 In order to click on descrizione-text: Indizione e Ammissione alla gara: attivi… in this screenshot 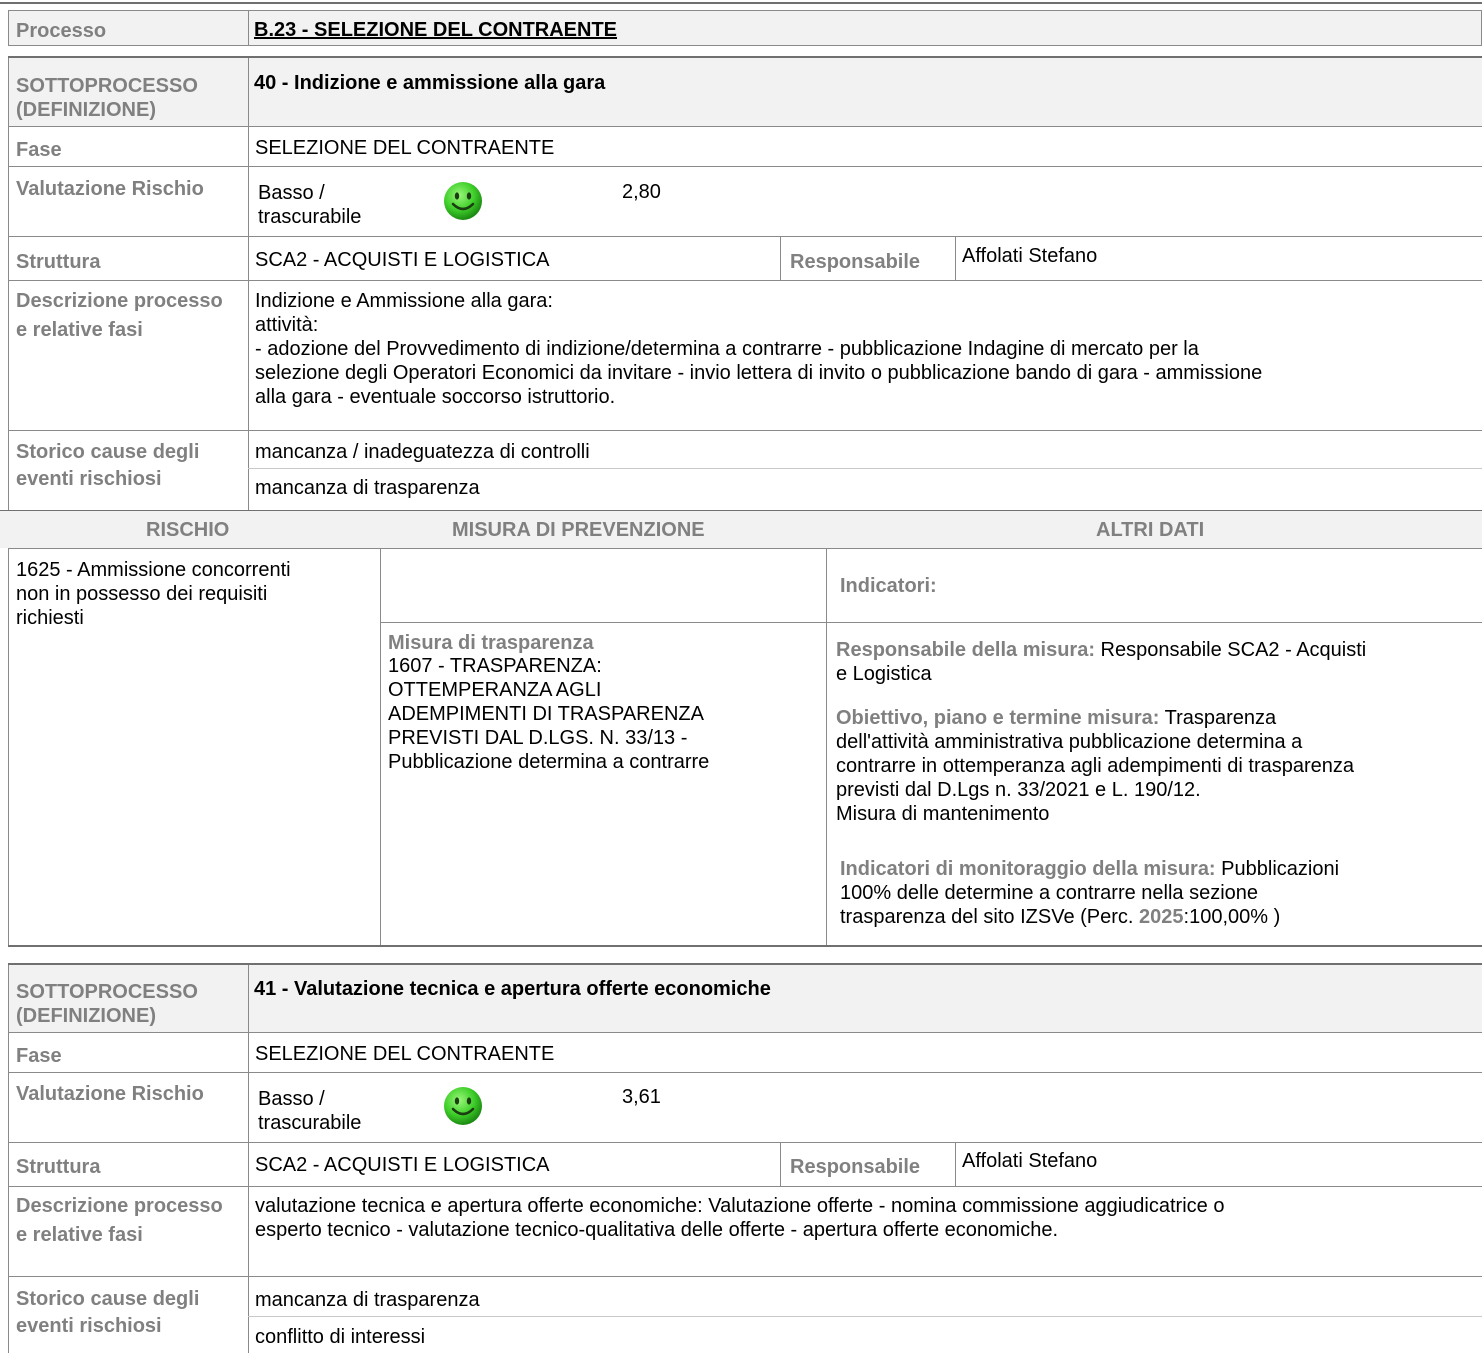, I will do `click(759, 349)`.